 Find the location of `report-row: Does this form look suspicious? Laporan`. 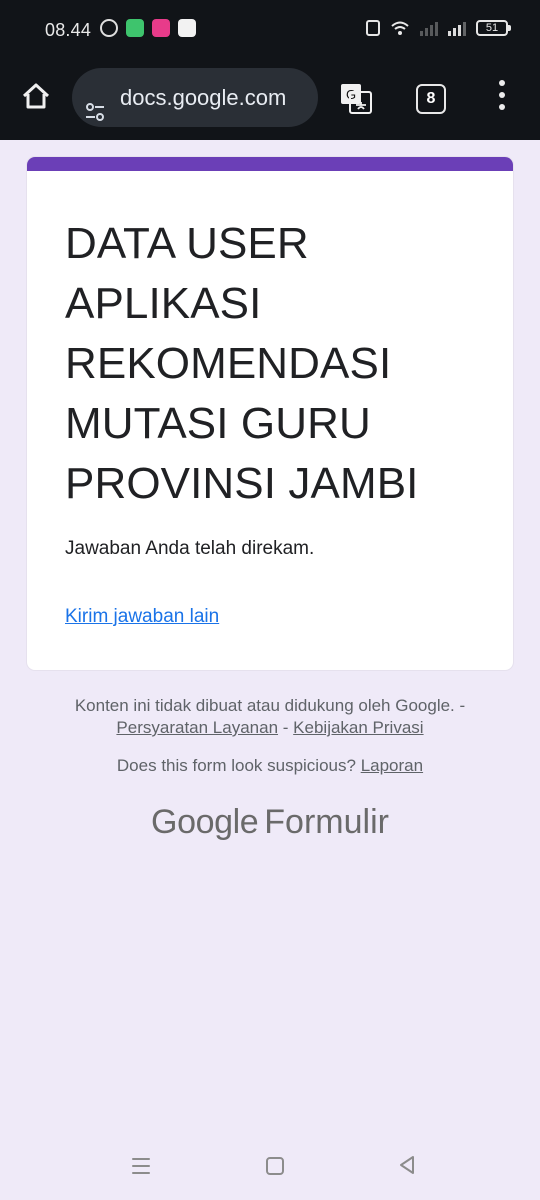

report-row: Does this form look suspicious? Laporan is located at coordinates (270, 766).